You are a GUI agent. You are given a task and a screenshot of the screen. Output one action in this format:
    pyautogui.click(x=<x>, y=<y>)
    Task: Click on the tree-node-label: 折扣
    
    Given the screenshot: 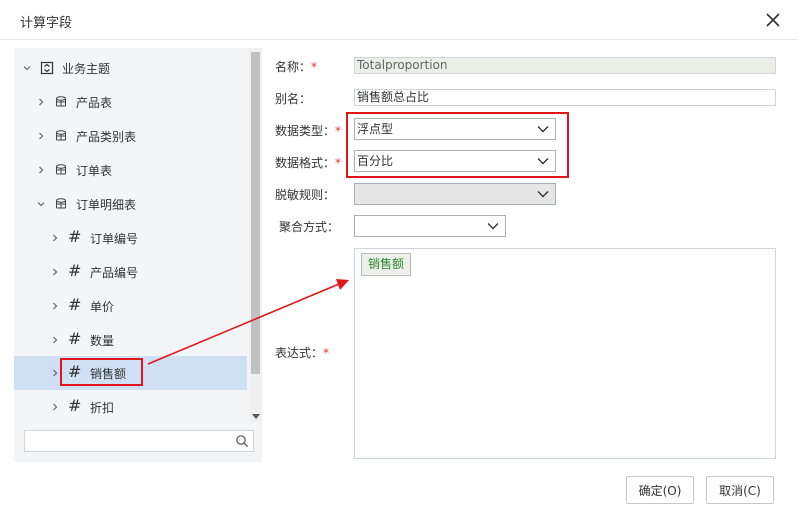 What is the action you would take?
    pyautogui.click(x=102, y=407)
    